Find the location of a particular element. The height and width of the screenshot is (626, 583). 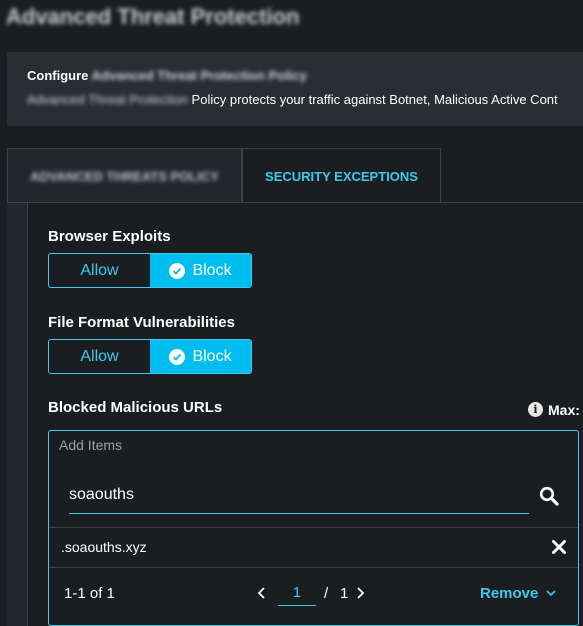

file-format-allow-button: Allow is located at coordinates (99, 356).